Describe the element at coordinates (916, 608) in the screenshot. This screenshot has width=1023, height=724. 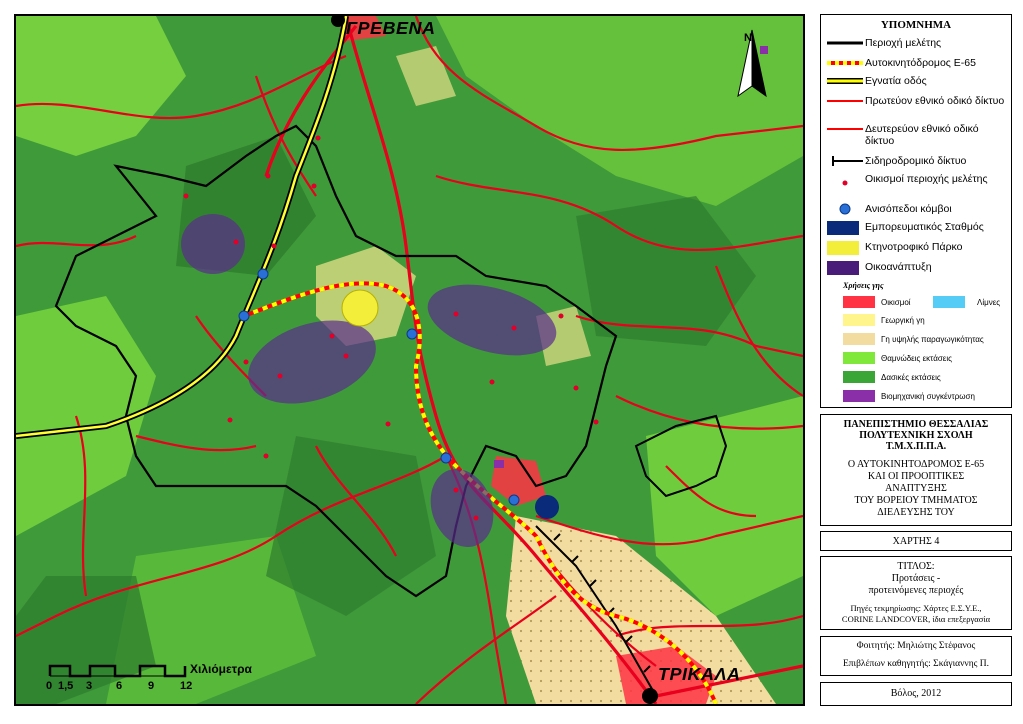
I see `sources-line: Πηγές τεκμηρίωσης: Χάρτες Ε.Σ.Υ.Ε.,` at that location.